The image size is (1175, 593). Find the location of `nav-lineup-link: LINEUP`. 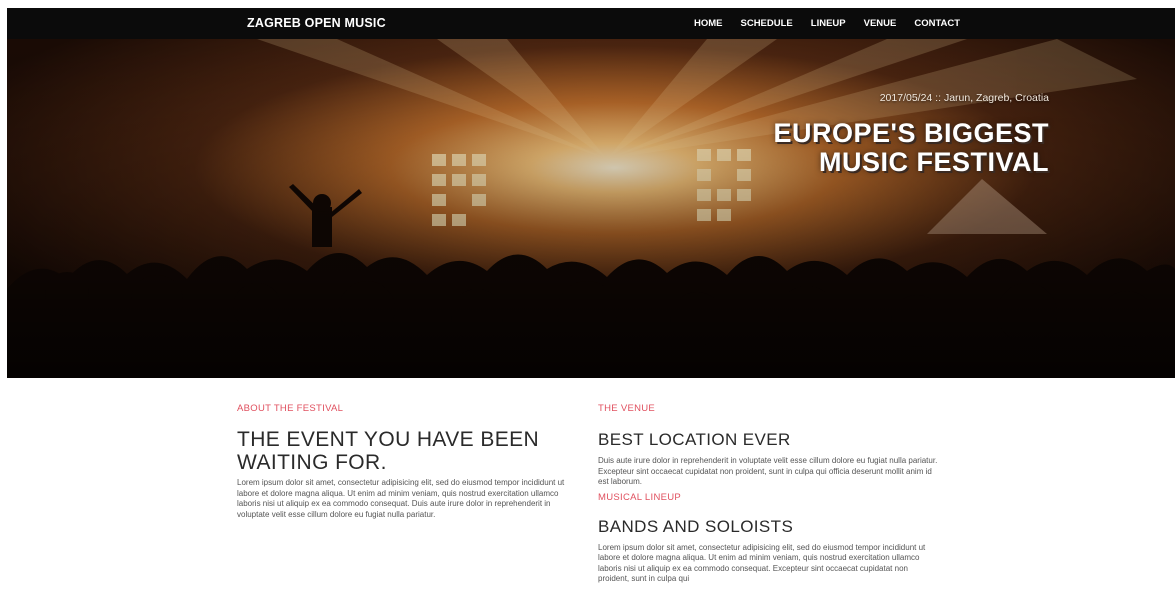

nav-lineup-link: LINEUP is located at coordinates (828, 23).